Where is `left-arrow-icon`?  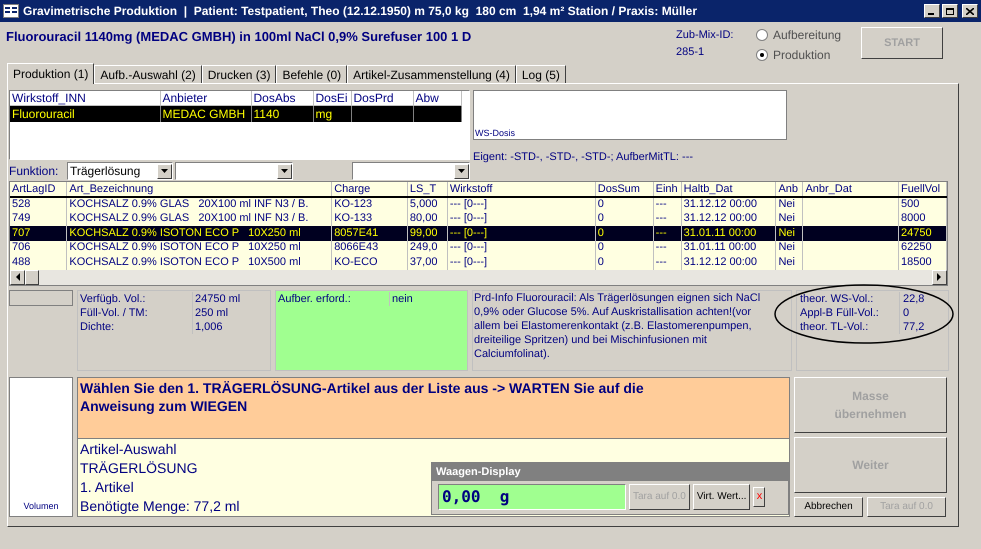 left-arrow-icon is located at coordinates (17, 277).